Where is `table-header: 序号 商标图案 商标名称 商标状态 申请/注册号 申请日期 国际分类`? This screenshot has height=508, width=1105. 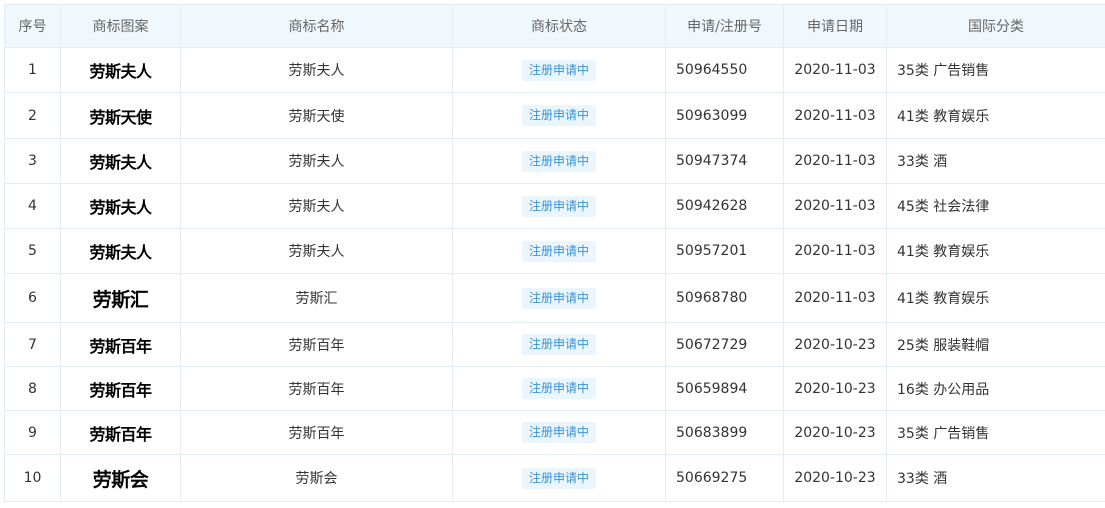 table-header: 序号 商标图案 商标名称 商标状态 申请/注册号 申请日期 国际分类 is located at coordinates (555, 26).